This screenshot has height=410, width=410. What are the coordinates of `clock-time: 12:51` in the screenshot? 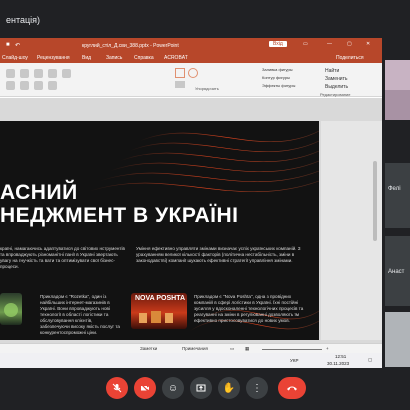 It's located at (341, 356).